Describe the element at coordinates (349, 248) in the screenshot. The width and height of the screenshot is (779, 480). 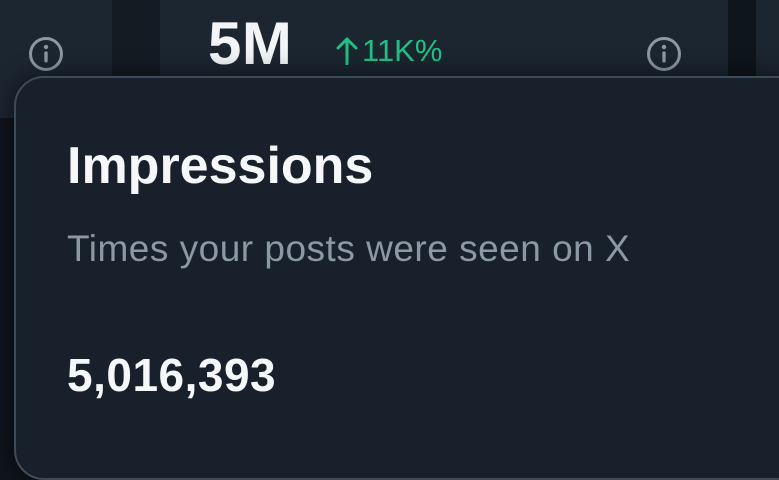
I see `tooltip-description: Times your posts were seen on X` at that location.